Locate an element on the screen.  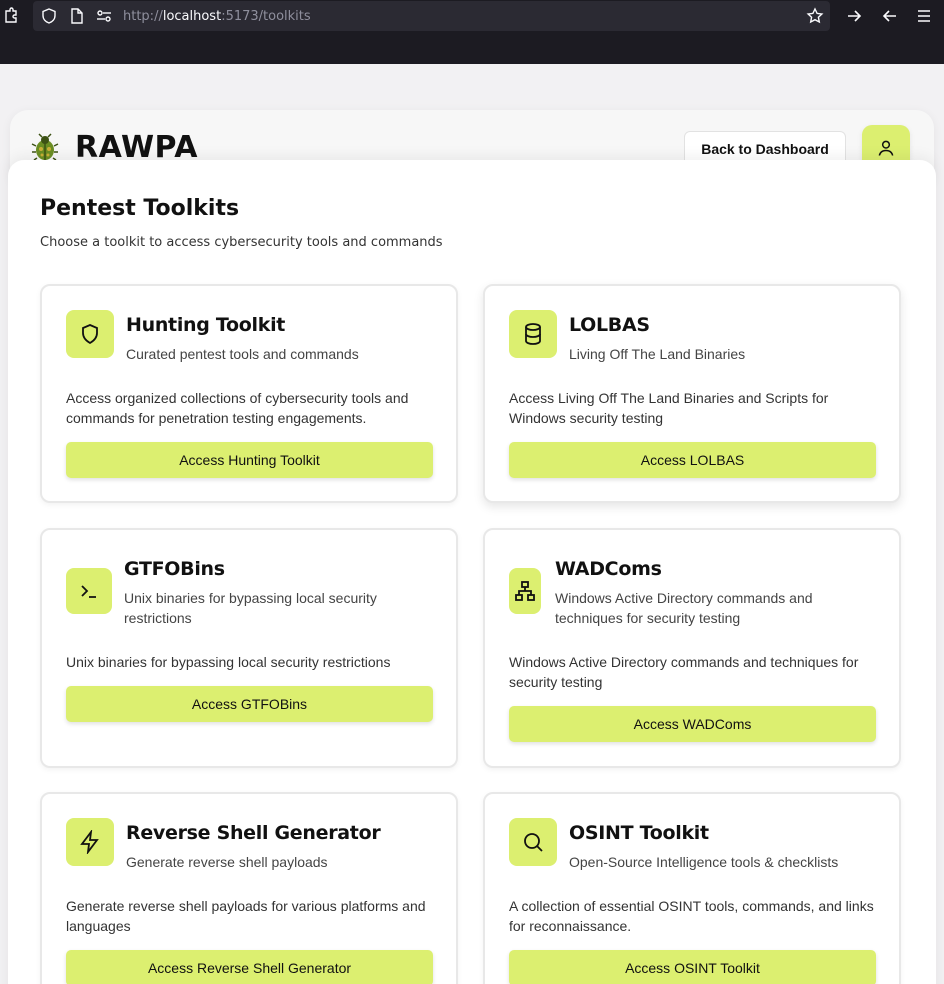
access-reverse-shell-generator-button: Access Reverse Shell Generator is located at coordinates (249, 967).